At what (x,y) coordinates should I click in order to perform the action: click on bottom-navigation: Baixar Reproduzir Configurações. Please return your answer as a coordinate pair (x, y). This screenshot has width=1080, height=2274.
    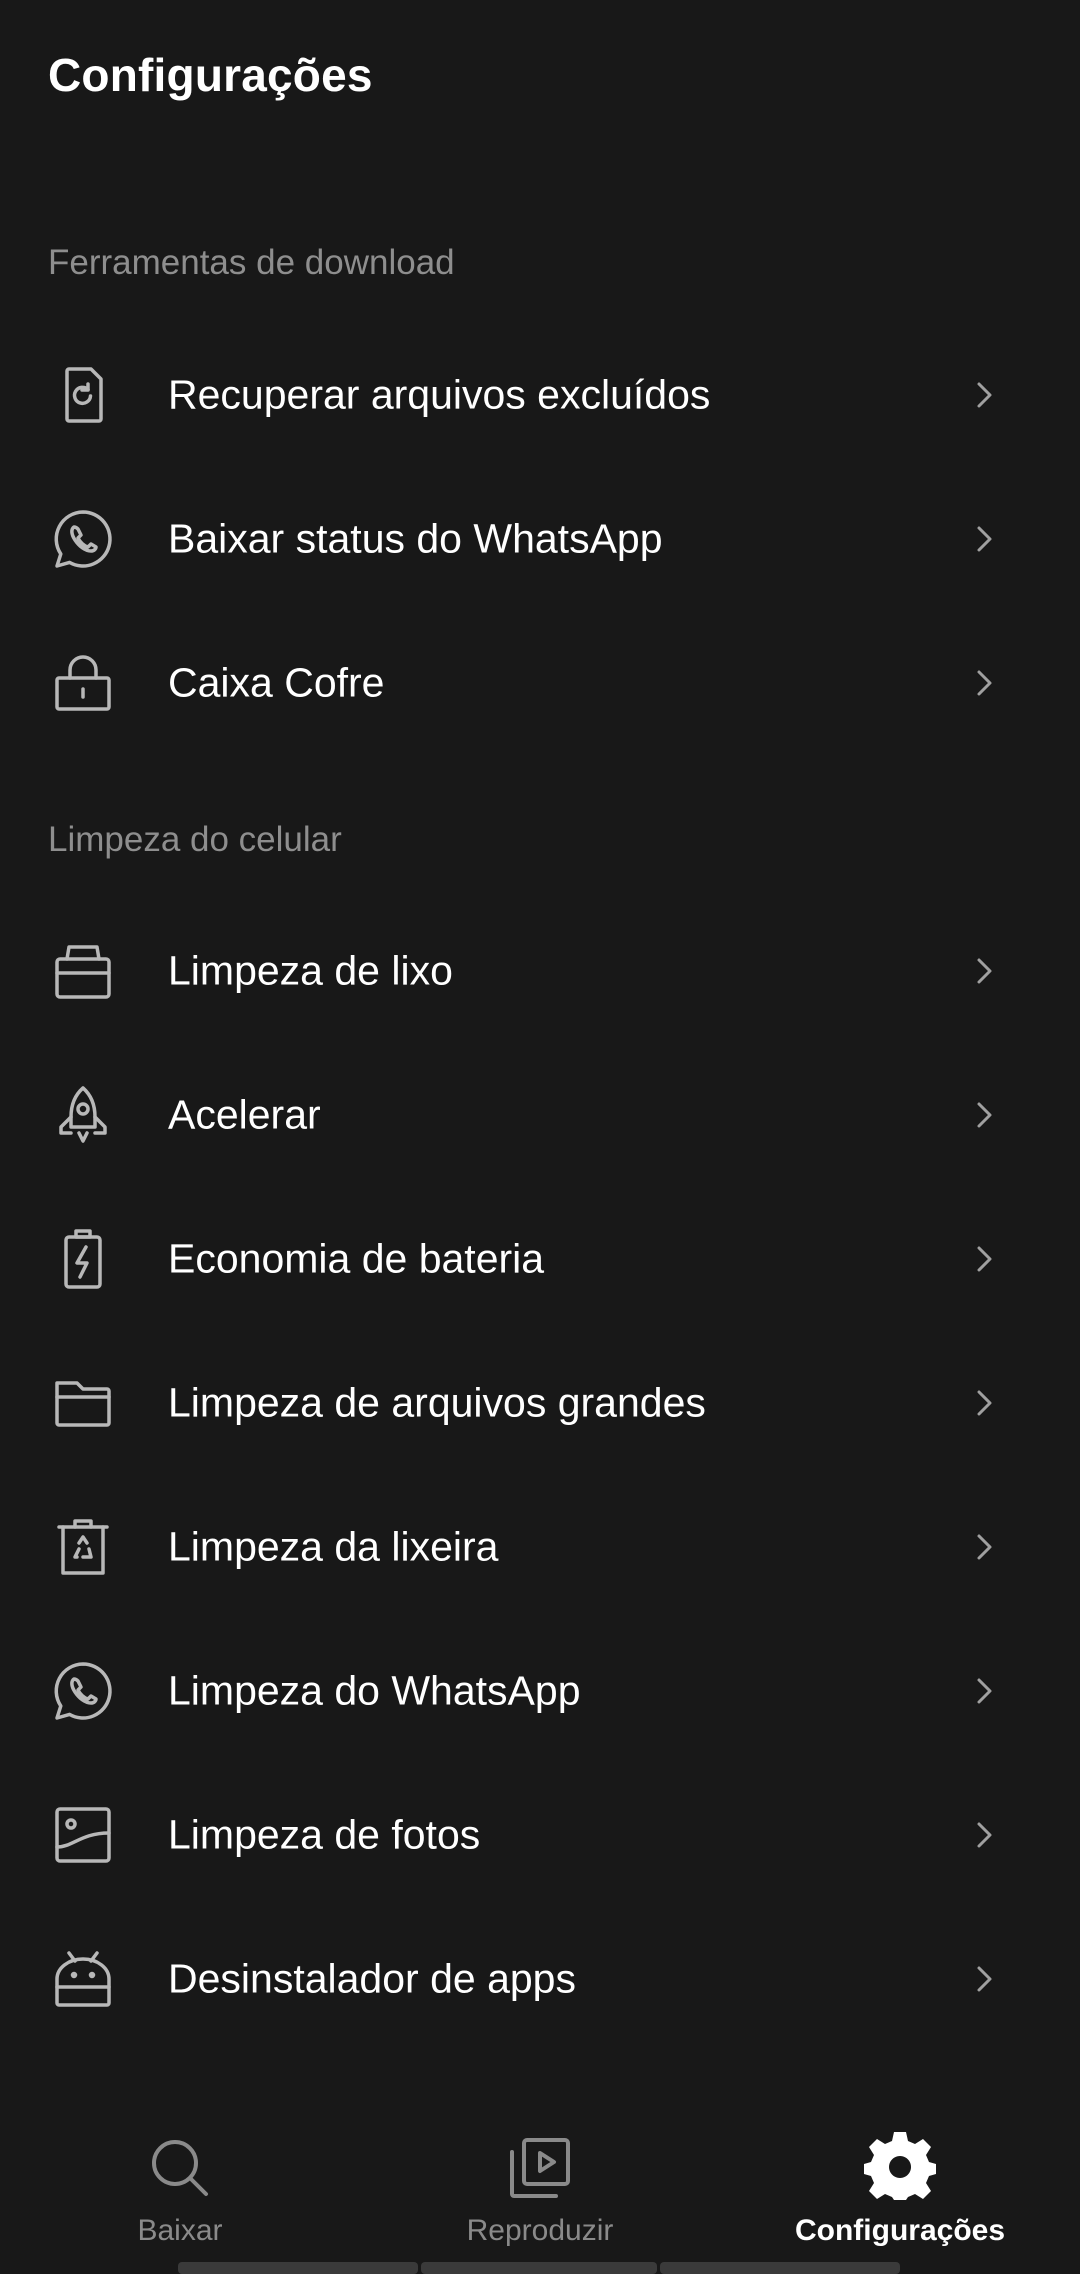
    Looking at the image, I should click on (540, 2192).